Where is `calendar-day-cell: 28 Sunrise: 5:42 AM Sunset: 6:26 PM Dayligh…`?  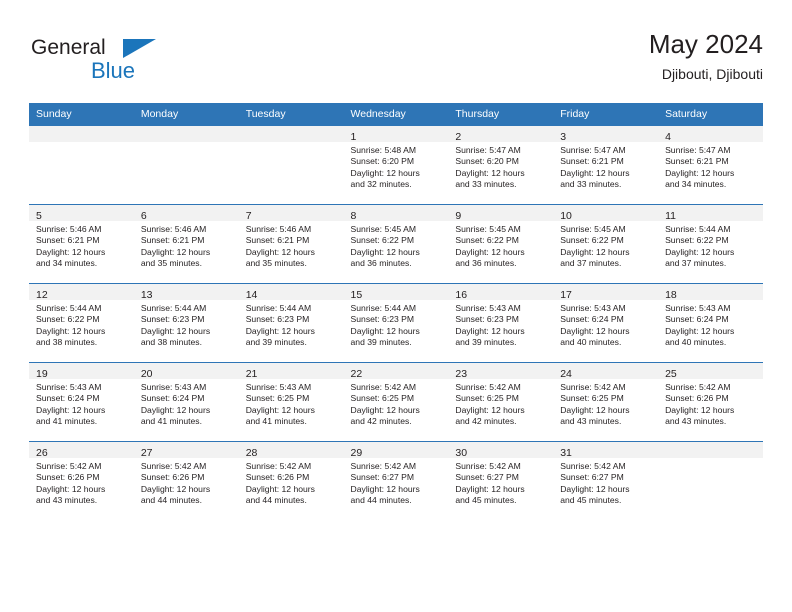 calendar-day-cell: 28 Sunrise: 5:42 AM Sunset: 6:26 PM Dayligh… is located at coordinates (291, 480).